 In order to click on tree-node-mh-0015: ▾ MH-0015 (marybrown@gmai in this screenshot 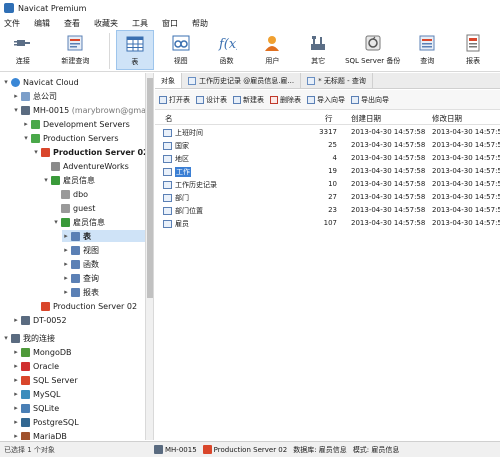, I will do `click(78, 110)`.